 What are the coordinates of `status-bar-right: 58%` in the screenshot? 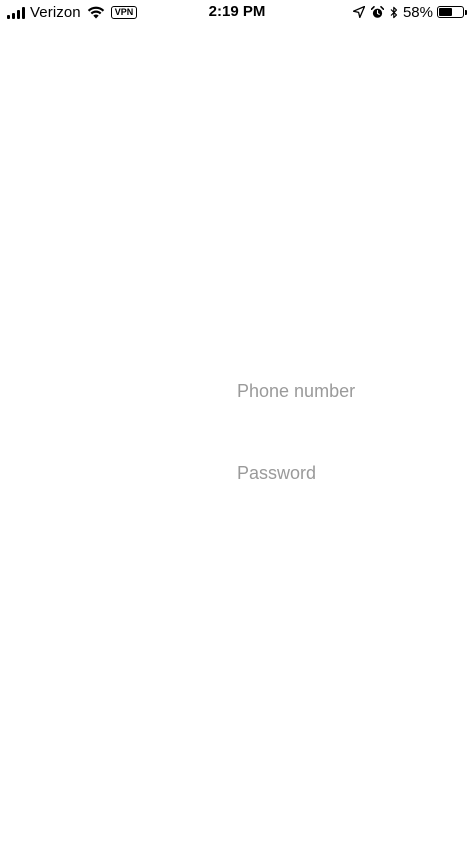 It's located at (409, 12).